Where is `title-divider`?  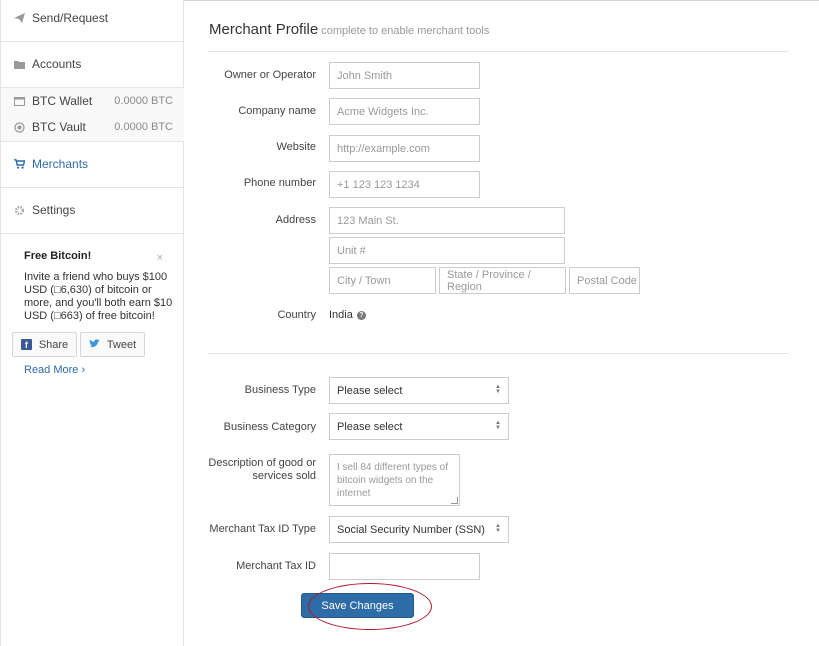
title-divider is located at coordinates (498, 51).